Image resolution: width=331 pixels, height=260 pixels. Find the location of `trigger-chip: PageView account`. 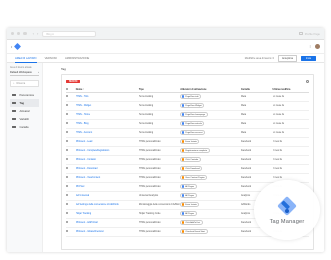

trigger-chip: PageView account is located at coordinates (193, 132).